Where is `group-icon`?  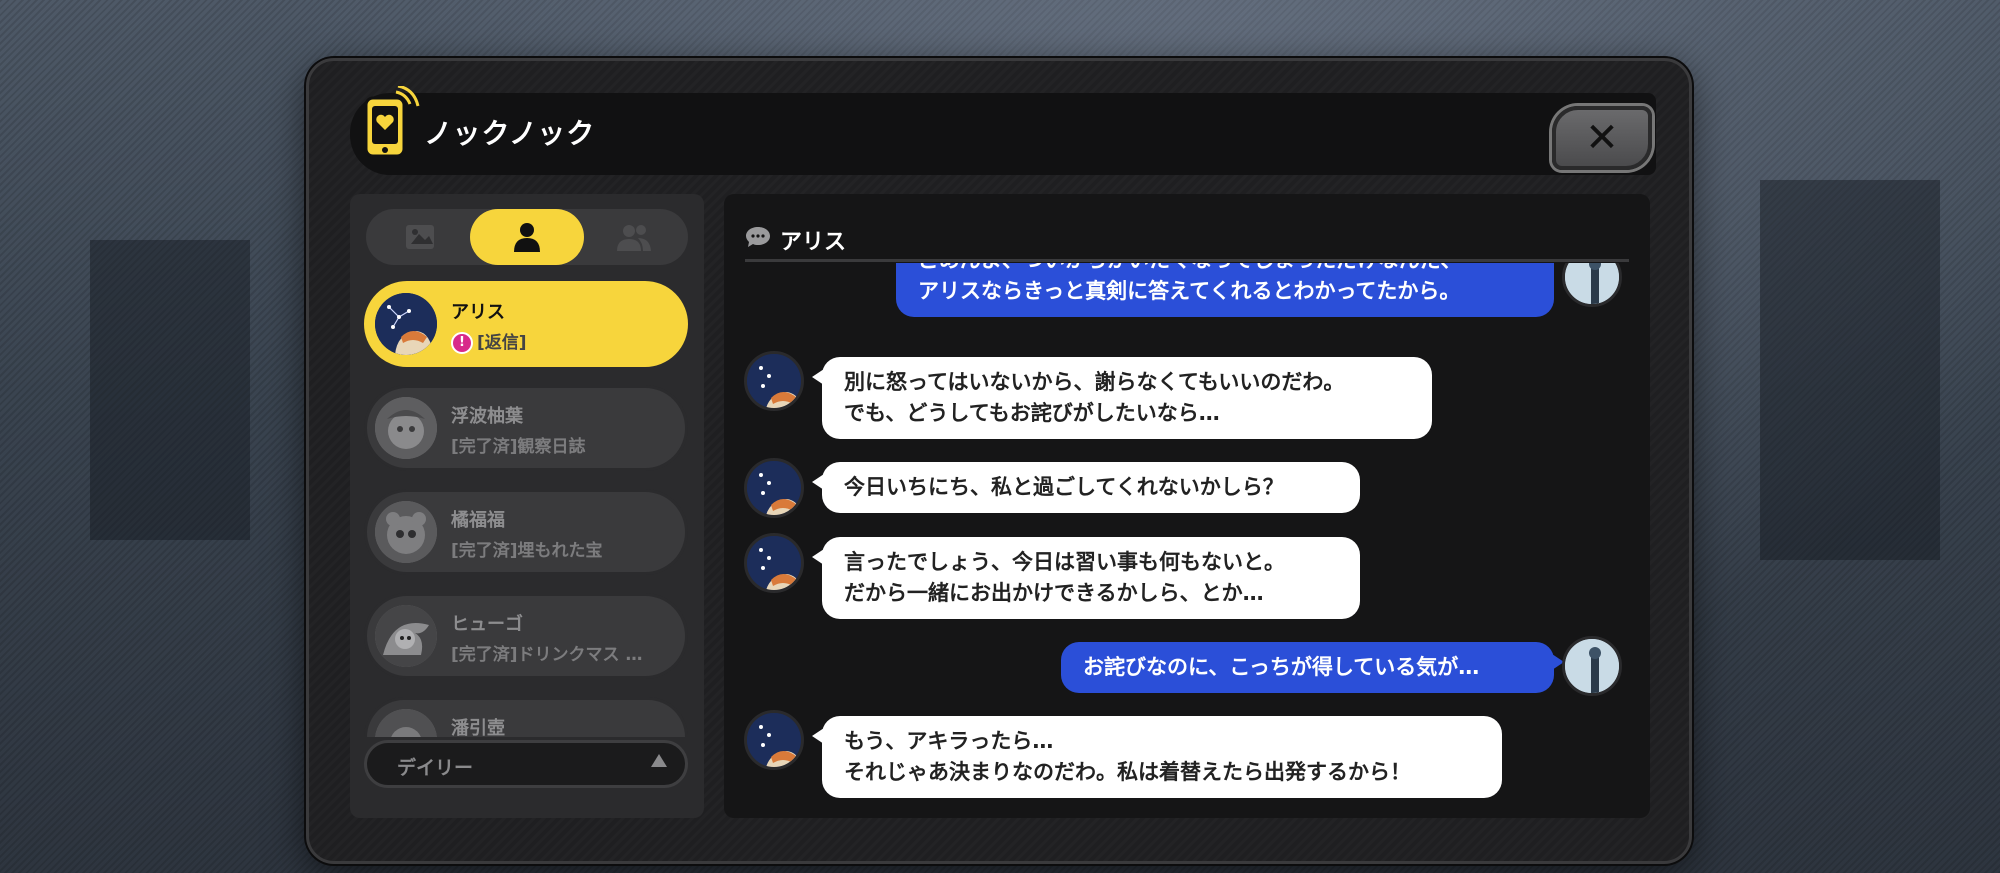
group-icon is located at coordinates (634, 238).